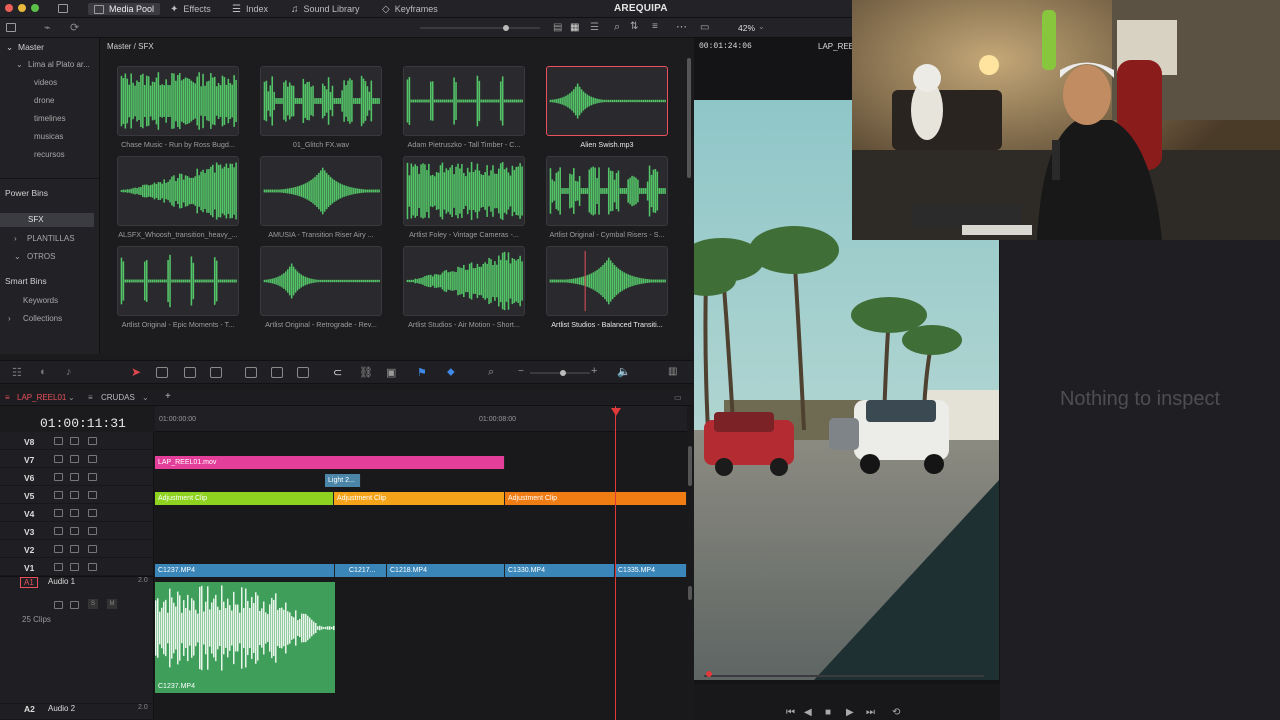 The image size is (1280, 720). I want to click on link-icon: ⛓, so click(366, 372).